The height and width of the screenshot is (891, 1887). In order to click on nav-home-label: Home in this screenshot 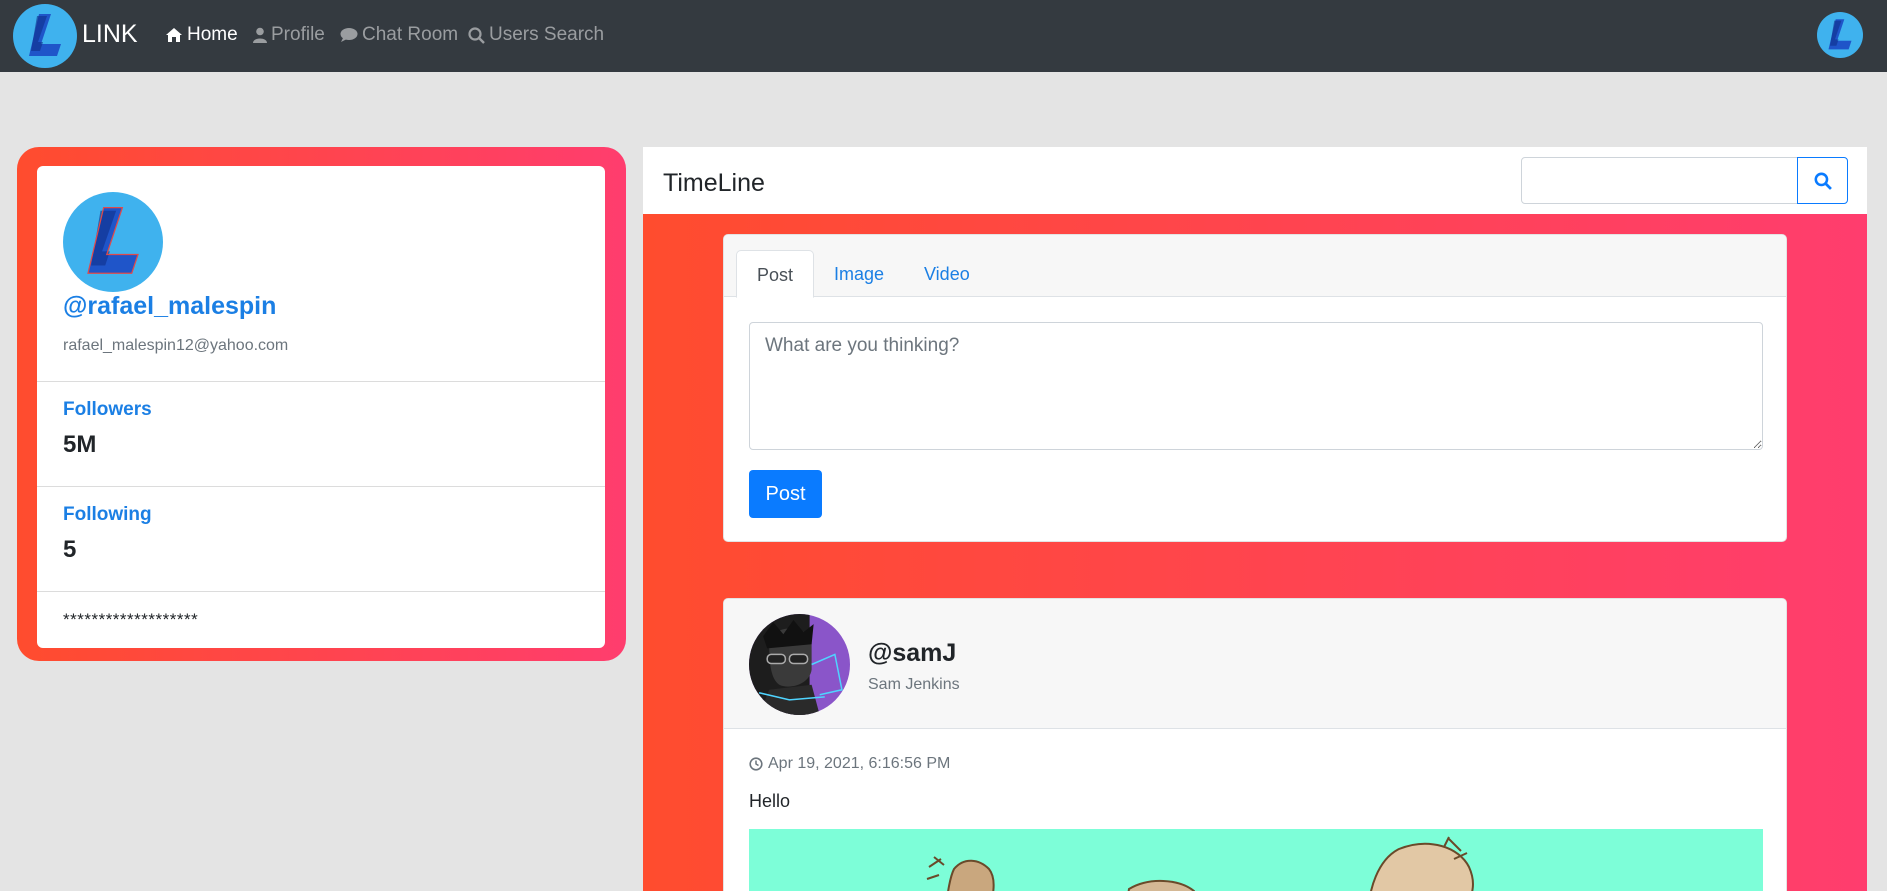, I will do `click(212, 34)`.